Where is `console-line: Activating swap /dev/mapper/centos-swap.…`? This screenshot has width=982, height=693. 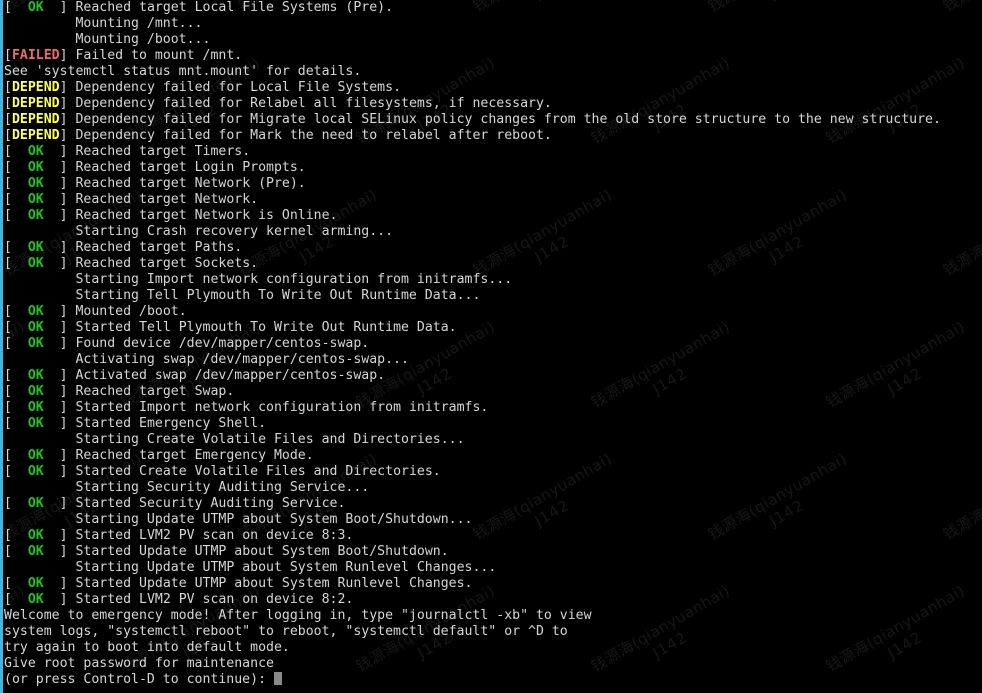 console-line: Activating swap /dev/mapper/centos-swap.… is located at coordinates (491, 360).